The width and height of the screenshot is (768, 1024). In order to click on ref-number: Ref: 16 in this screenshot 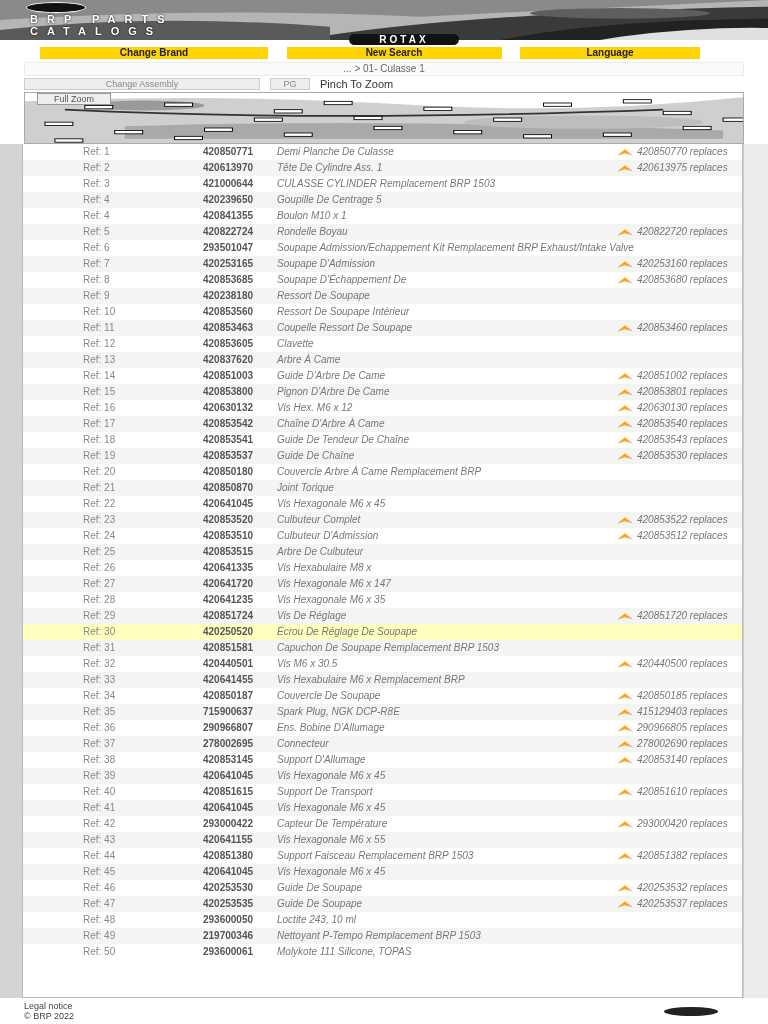, I will do `click(100, 408)`.